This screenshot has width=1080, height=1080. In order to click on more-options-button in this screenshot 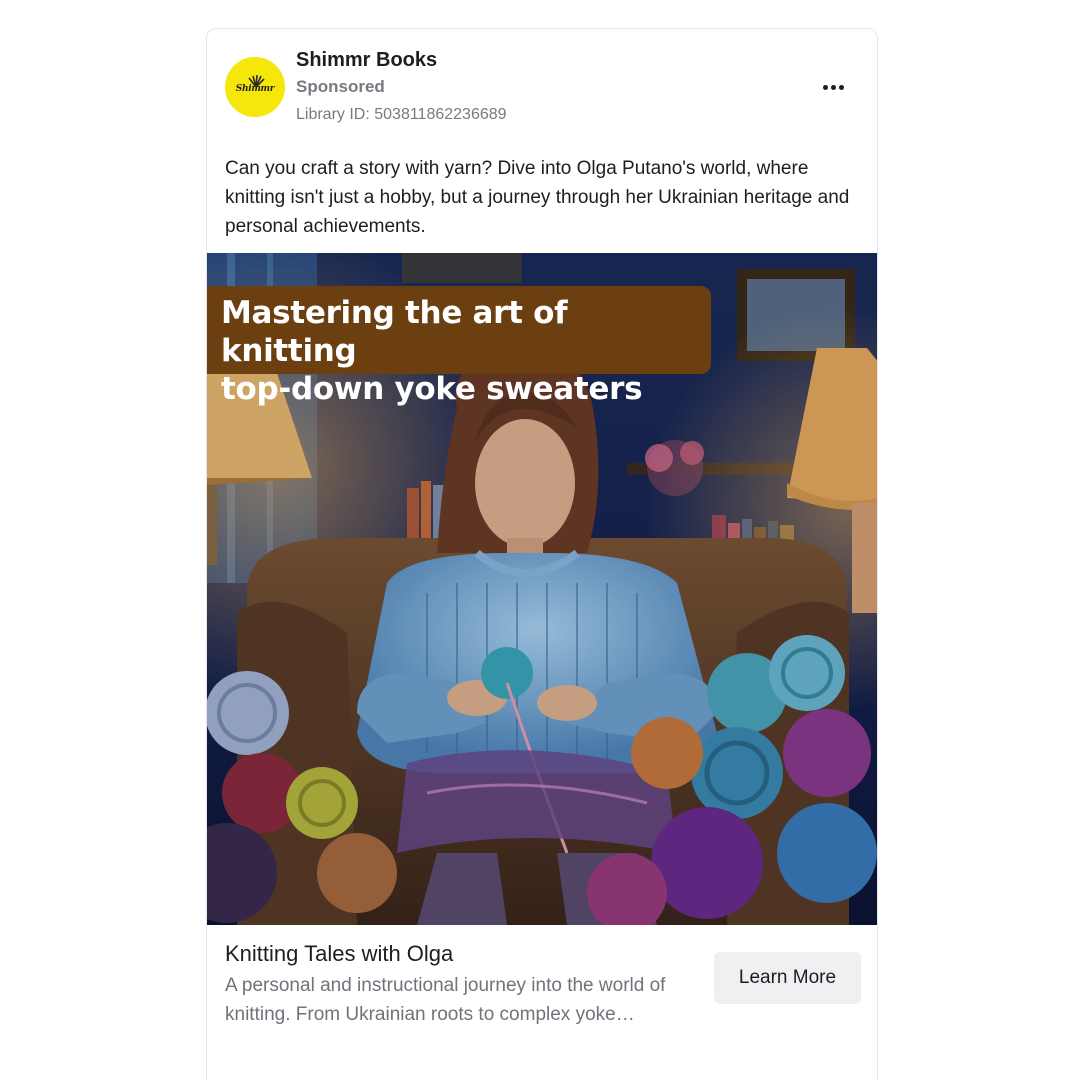, I will do `click(833, 87)`.